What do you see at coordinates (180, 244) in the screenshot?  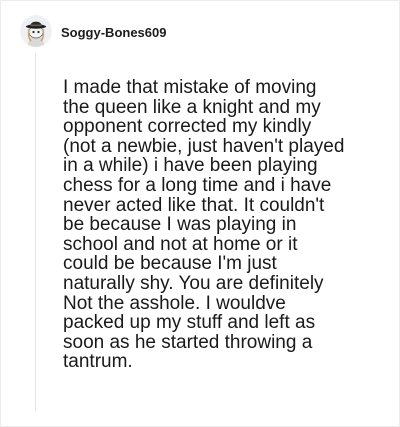 I see `comment-line: school and not at home or it` at bounding box center [180, 244].